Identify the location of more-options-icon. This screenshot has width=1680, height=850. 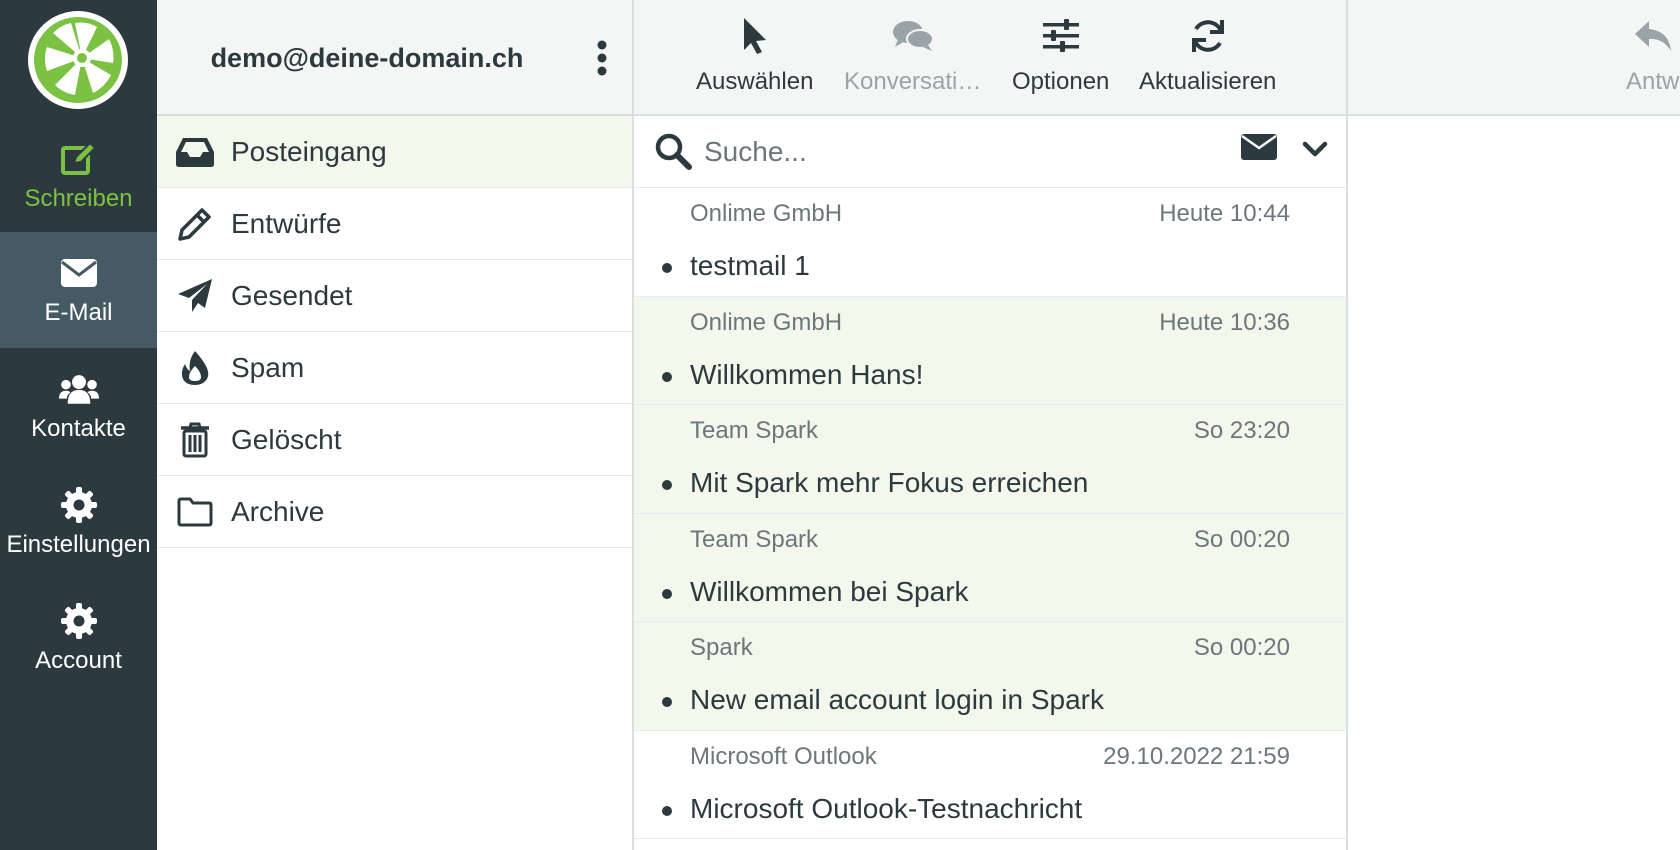
(602, 58).